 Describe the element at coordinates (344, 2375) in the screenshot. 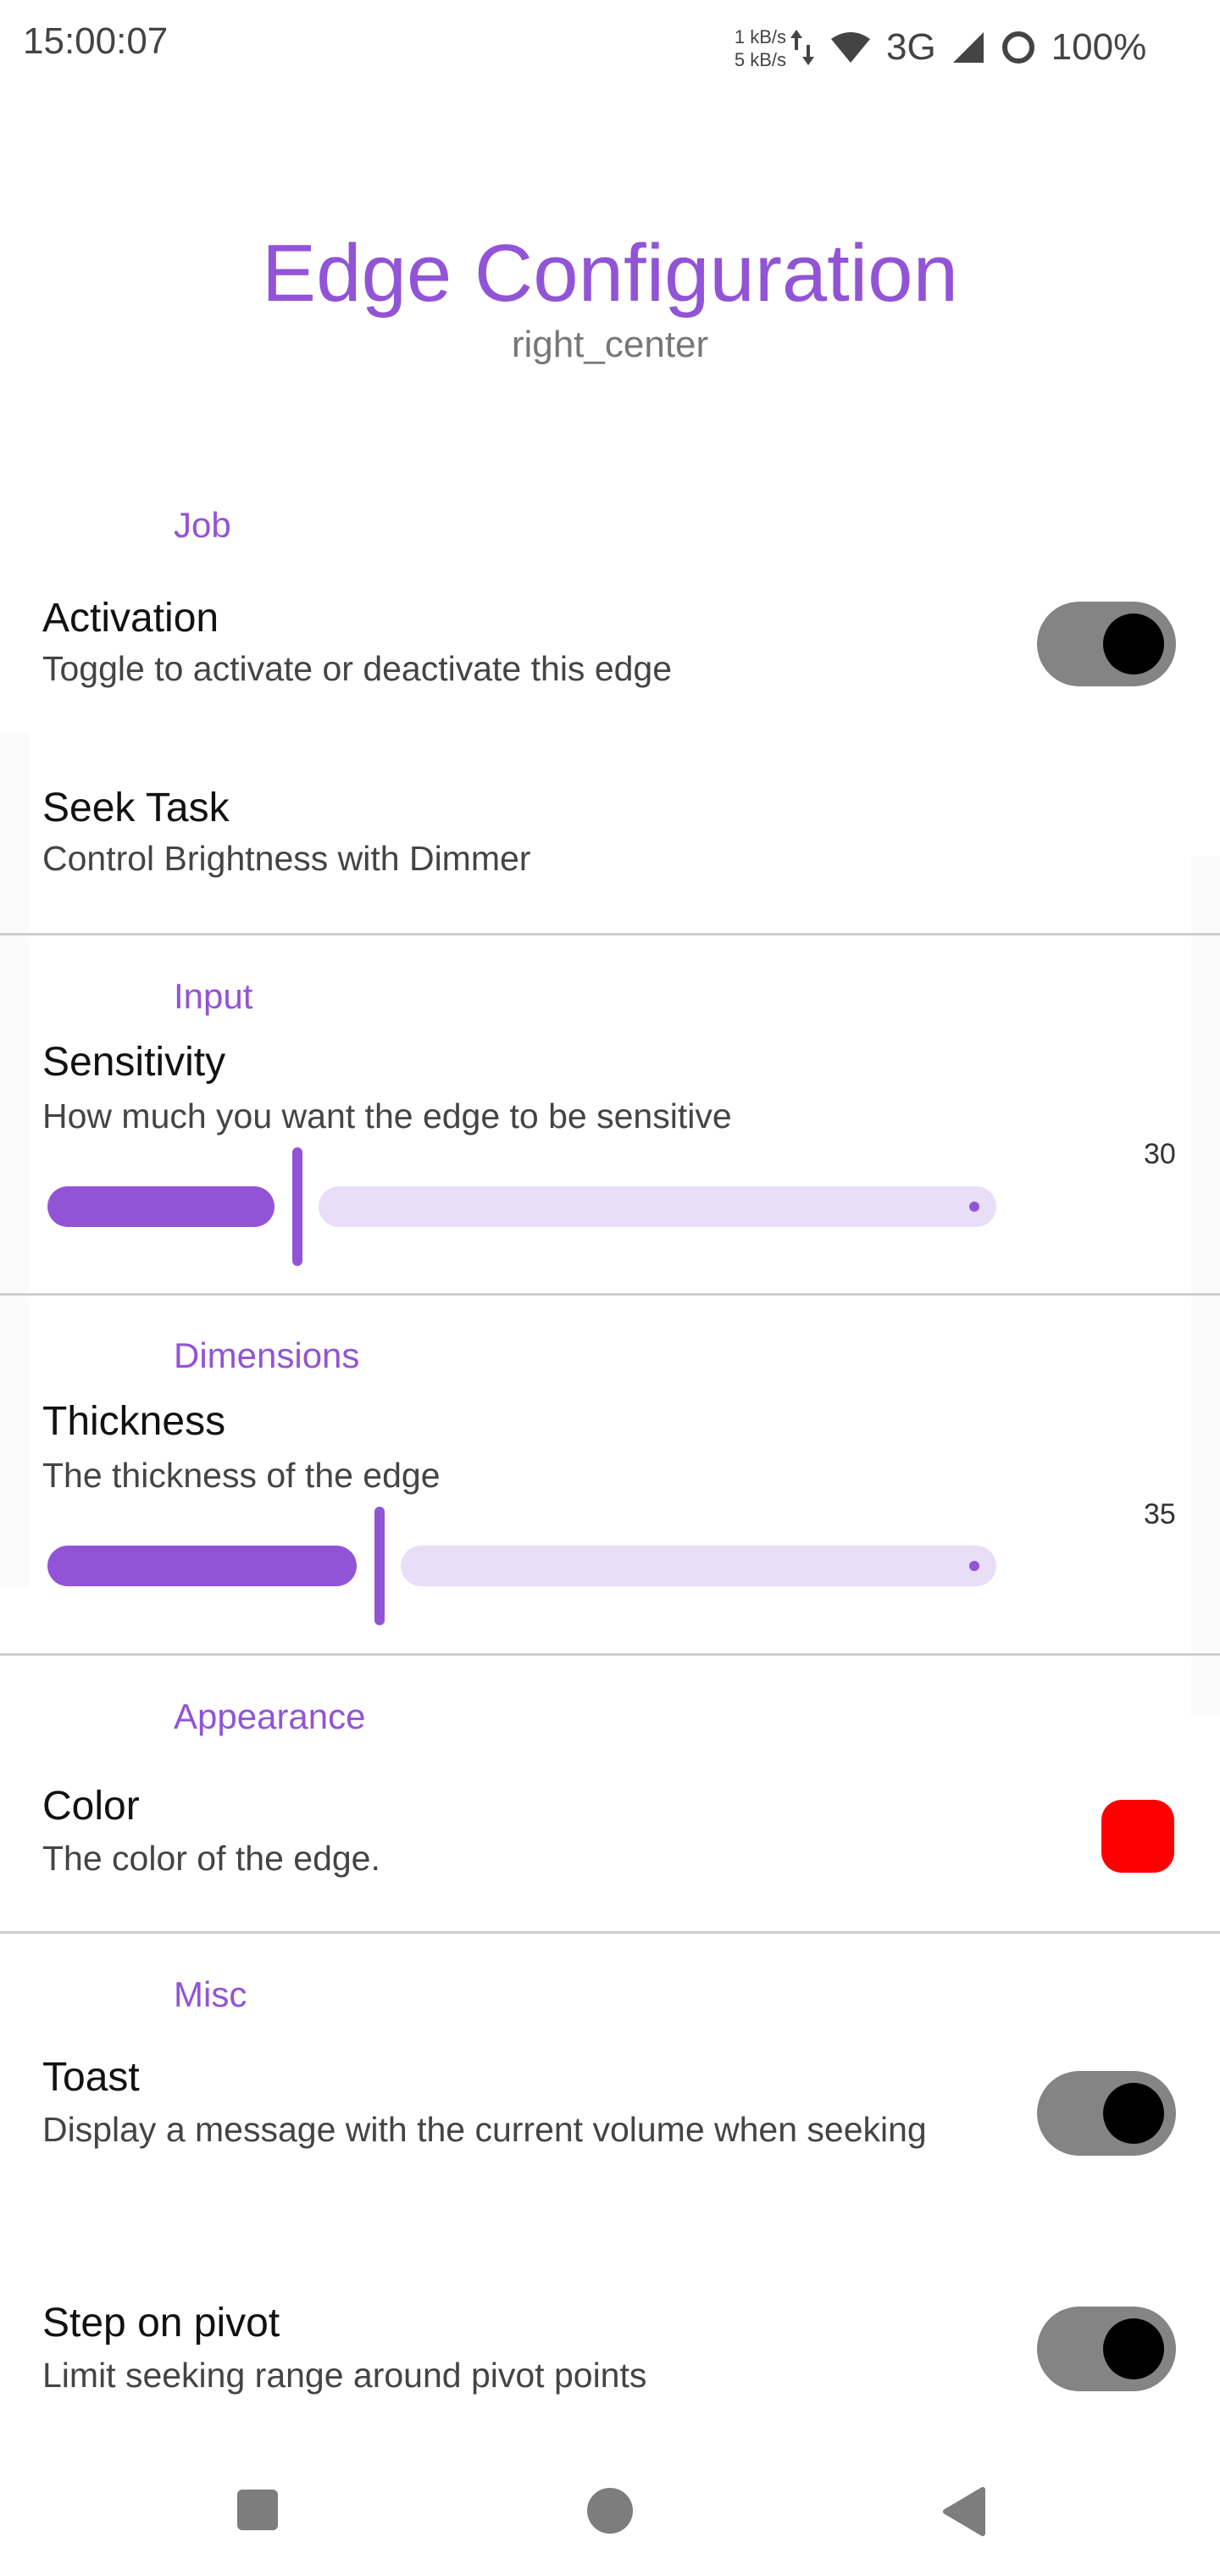

I see `step-on-pivot-subtitle: Limit seeking range around pivot points` at that location.